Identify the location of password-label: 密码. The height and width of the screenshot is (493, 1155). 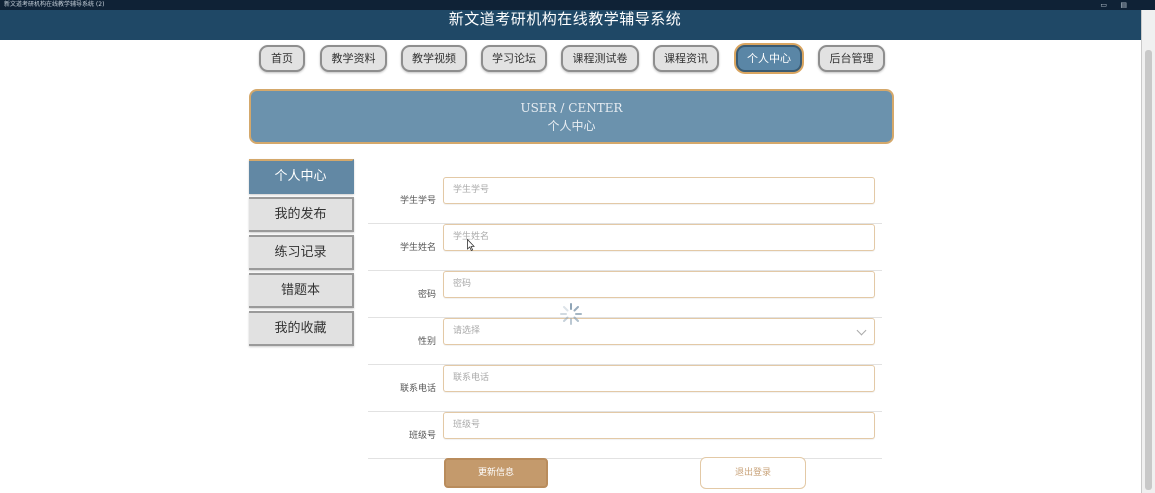
(426, 295).